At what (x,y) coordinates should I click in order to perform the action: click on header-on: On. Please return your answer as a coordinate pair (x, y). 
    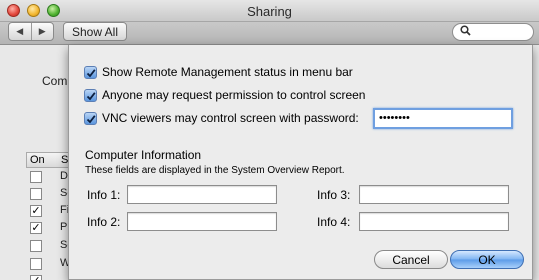
    Looking at the image, I should click on (37, 160).